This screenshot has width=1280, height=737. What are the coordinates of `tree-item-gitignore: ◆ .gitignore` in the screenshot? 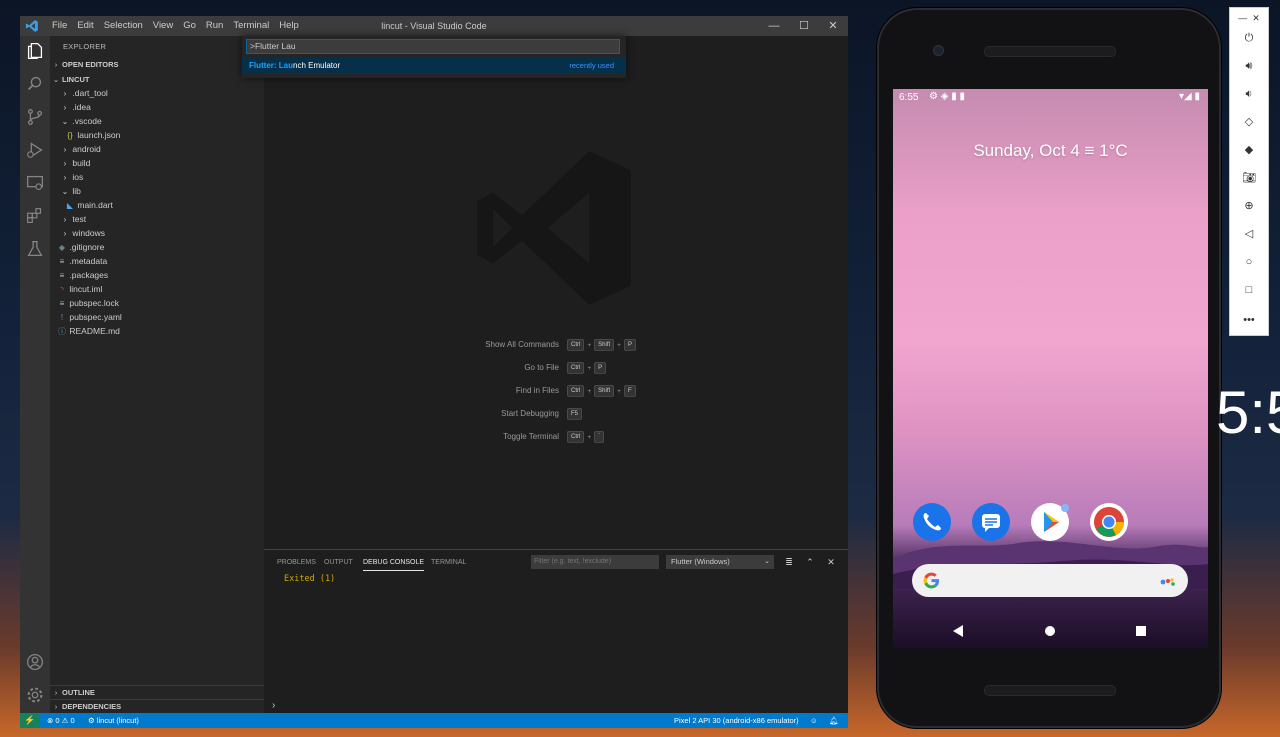 It's located at (160, 247).